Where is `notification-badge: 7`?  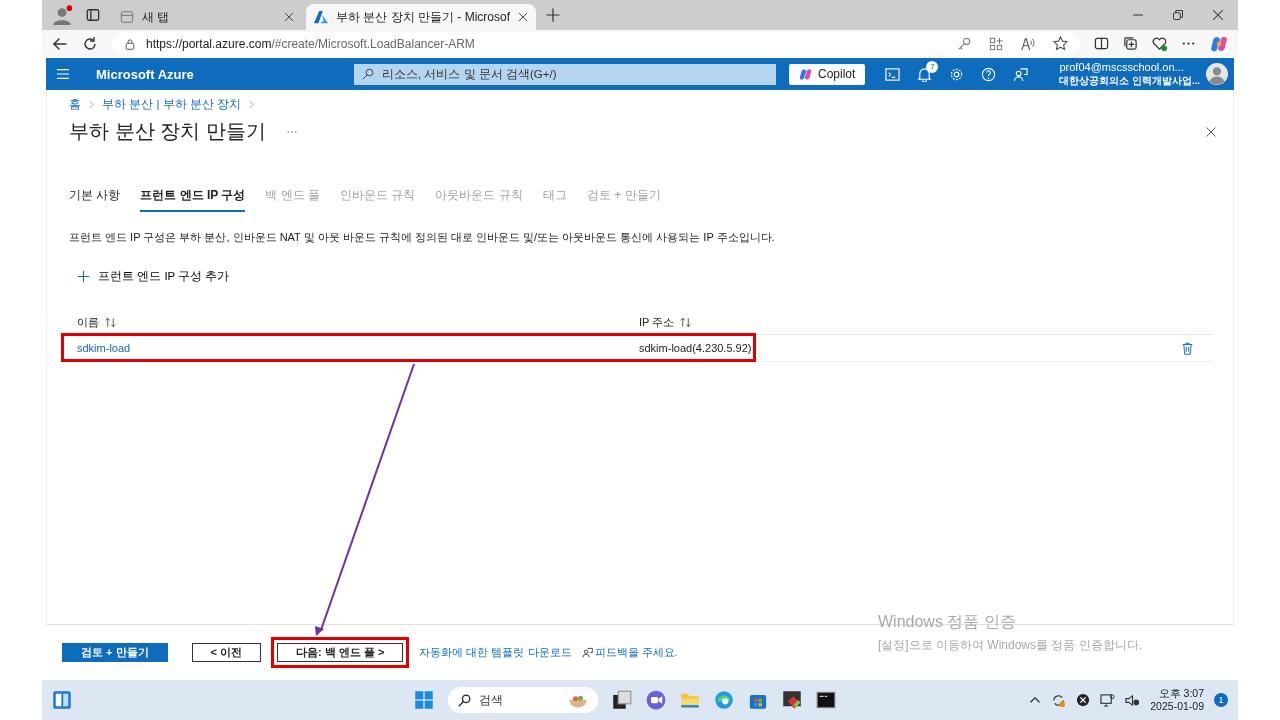
notification-badge: 7 is located at coordinates (932, 66).